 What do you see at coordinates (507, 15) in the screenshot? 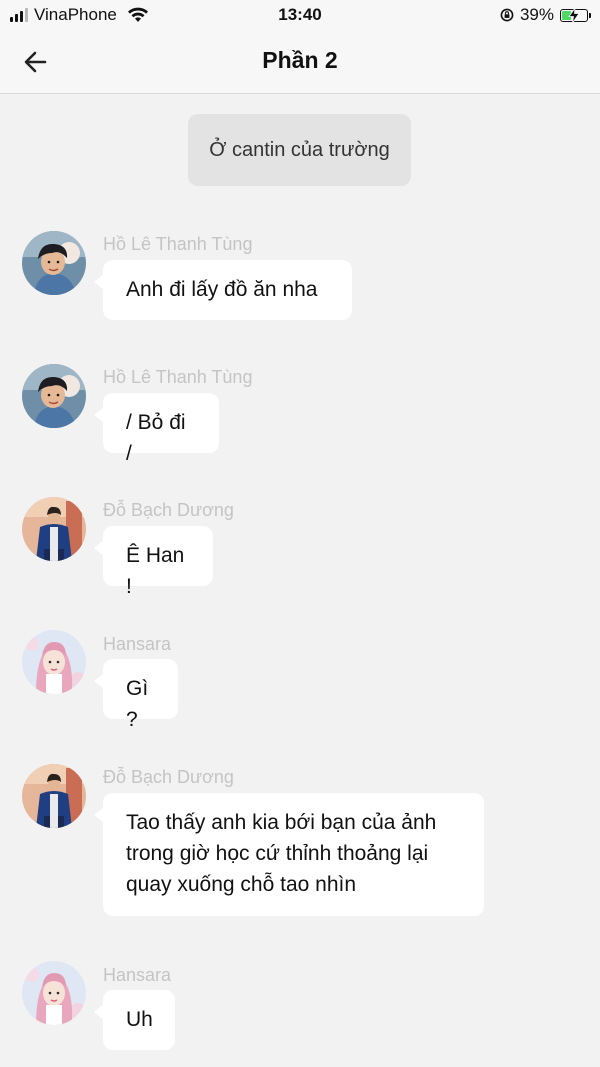
I see `orientation-lock-icon` at bounding box center [507, 15].